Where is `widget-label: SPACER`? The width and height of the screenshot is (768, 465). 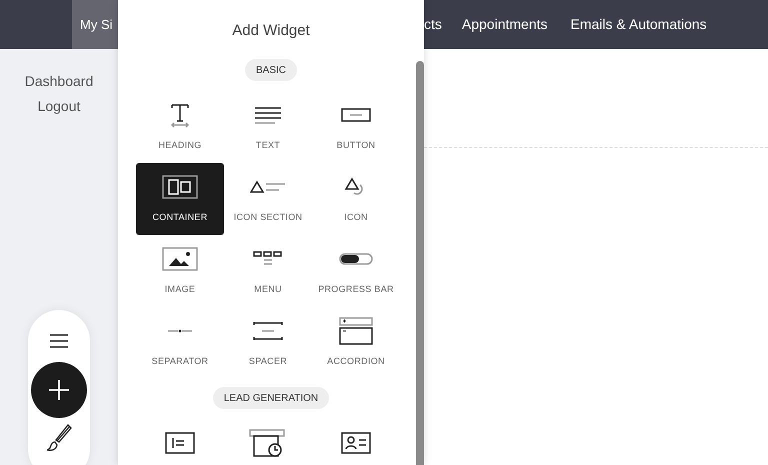 widget-label: SPACER is located at coordinates (268, 361).